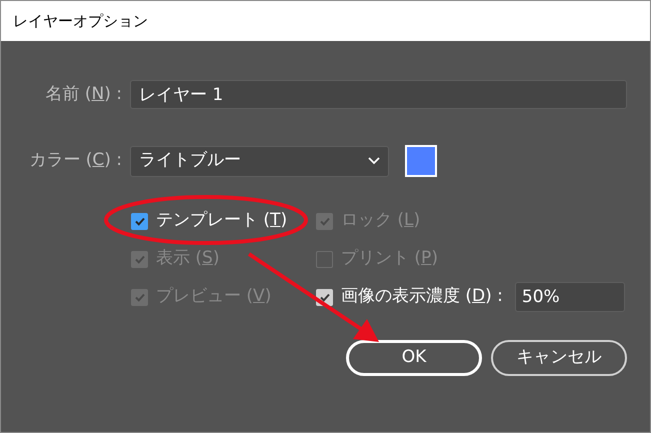 This screenshot has height=433, width=651. Describe the element at coordinates (222, 220) in the screenshot. I see `checkbox-label: テンプレート (T)` at that location.